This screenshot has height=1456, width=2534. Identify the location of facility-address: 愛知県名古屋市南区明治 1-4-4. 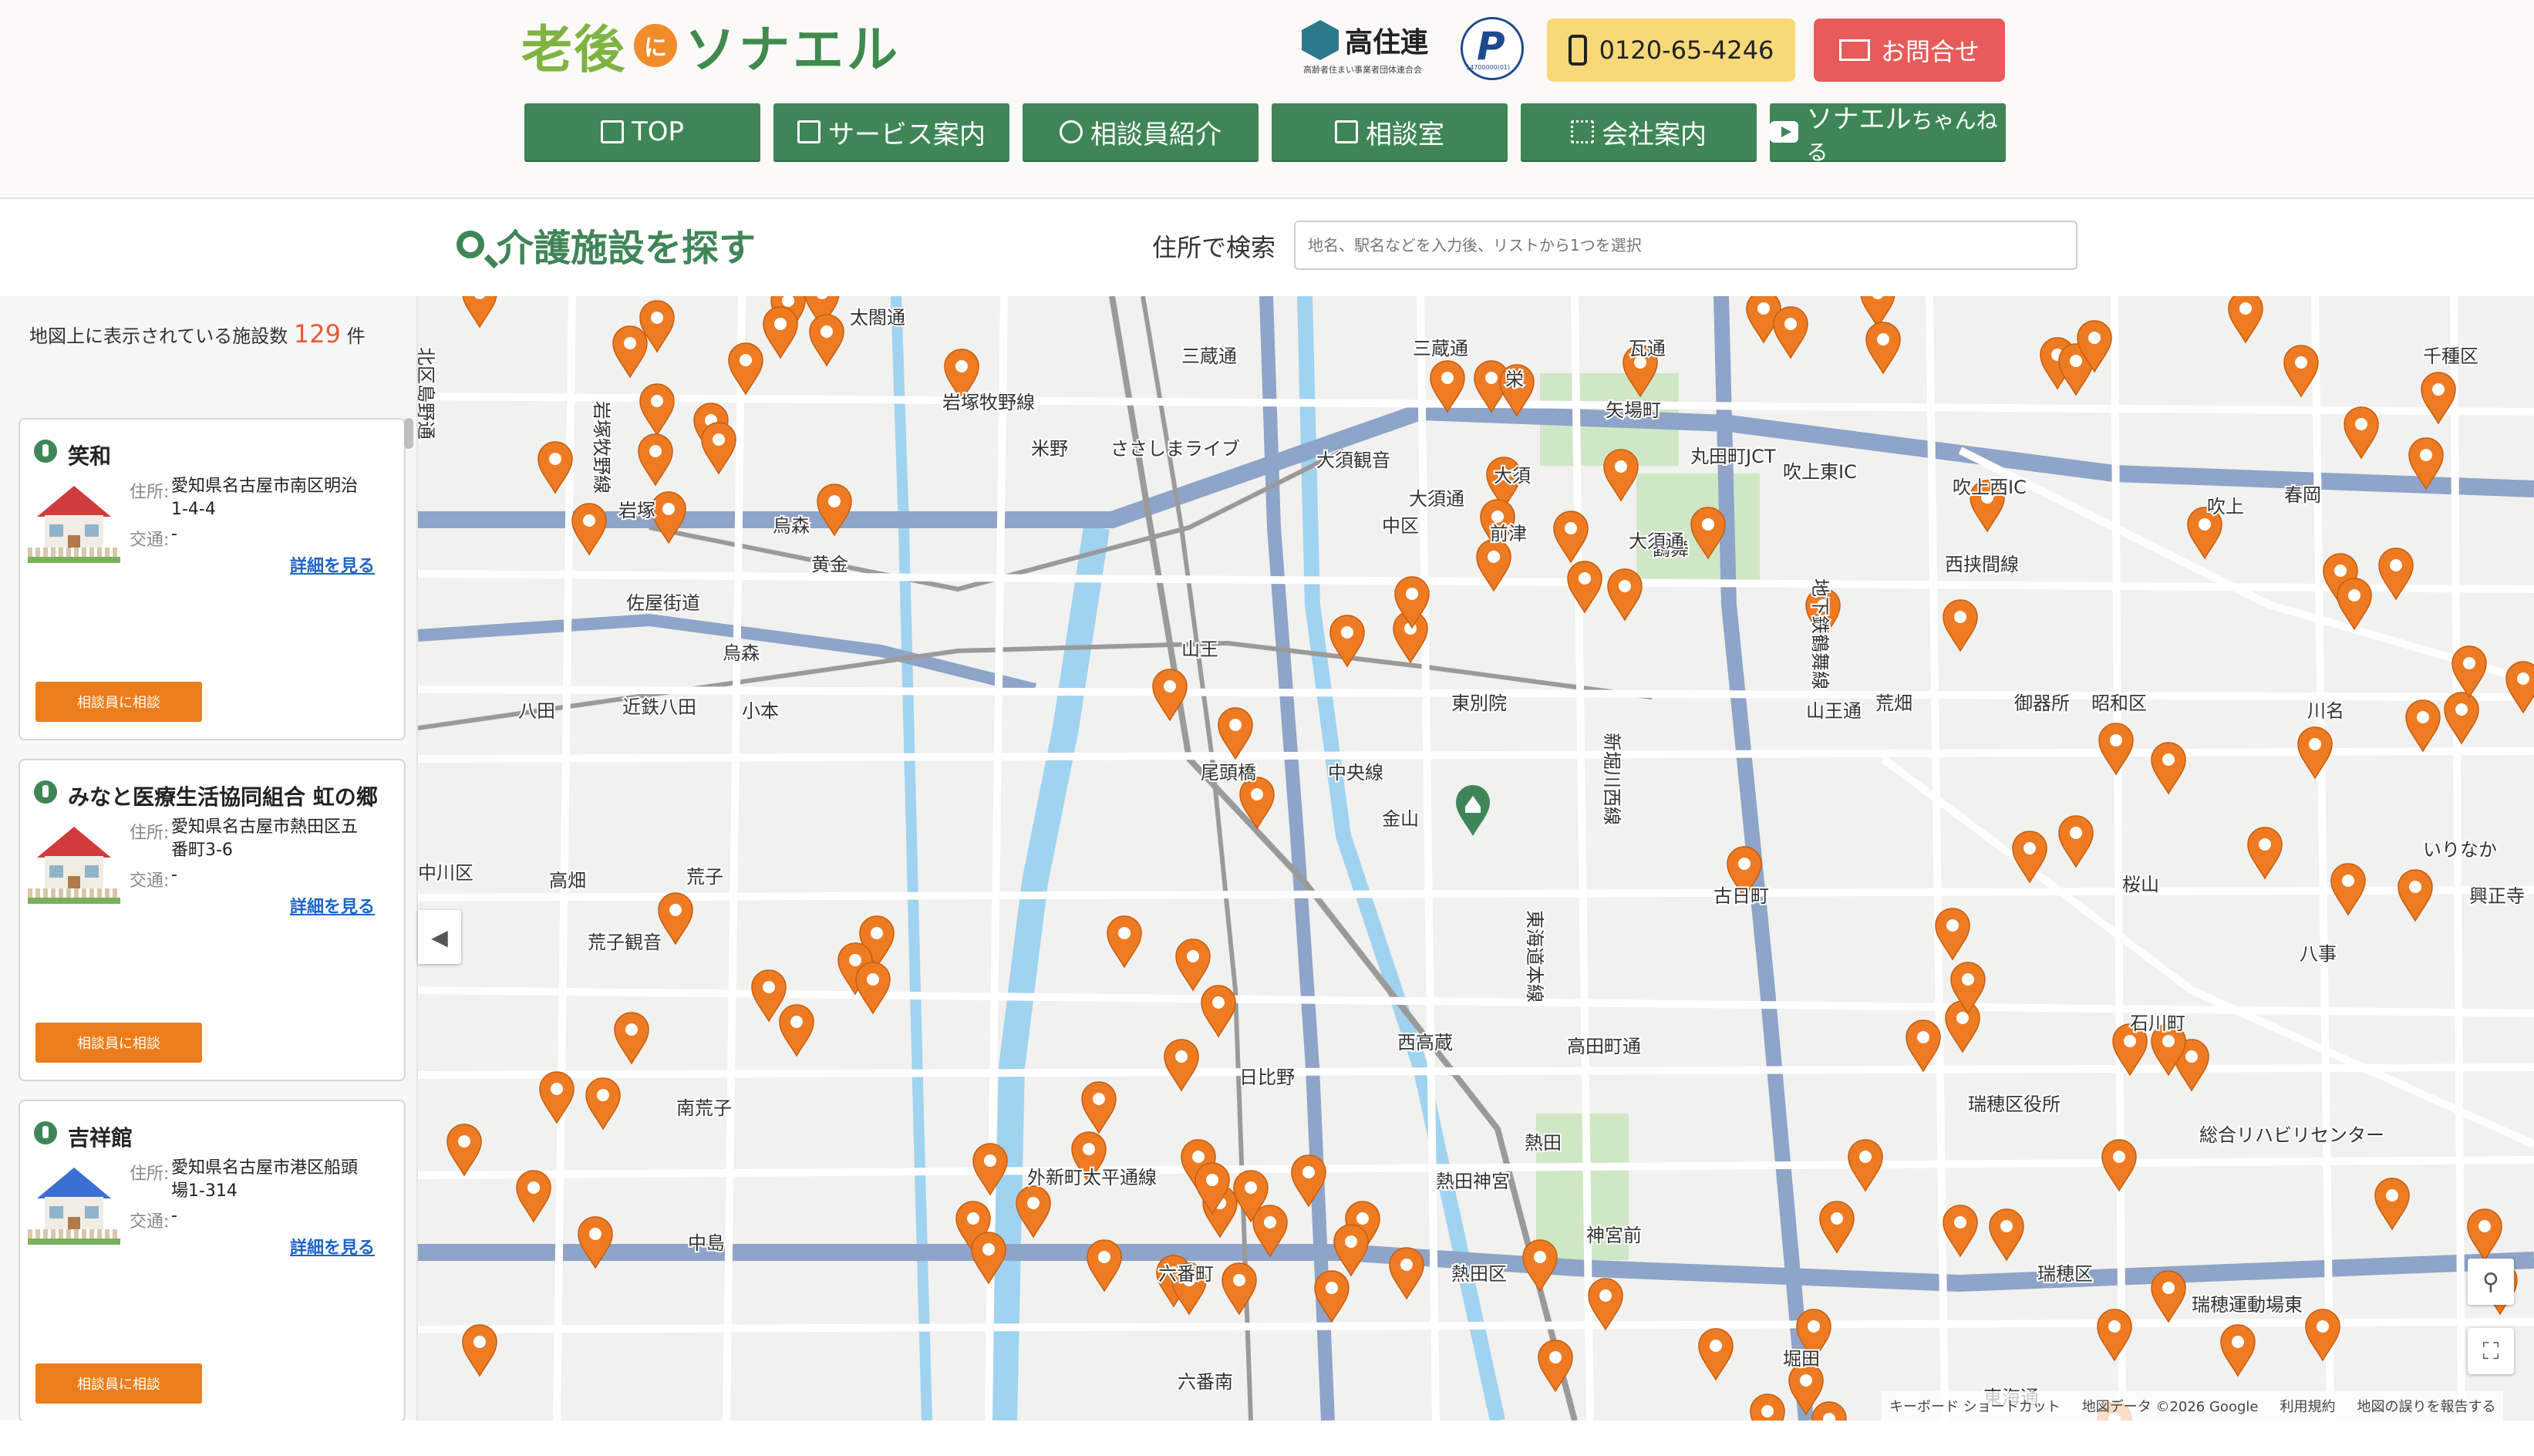
(264, 498).